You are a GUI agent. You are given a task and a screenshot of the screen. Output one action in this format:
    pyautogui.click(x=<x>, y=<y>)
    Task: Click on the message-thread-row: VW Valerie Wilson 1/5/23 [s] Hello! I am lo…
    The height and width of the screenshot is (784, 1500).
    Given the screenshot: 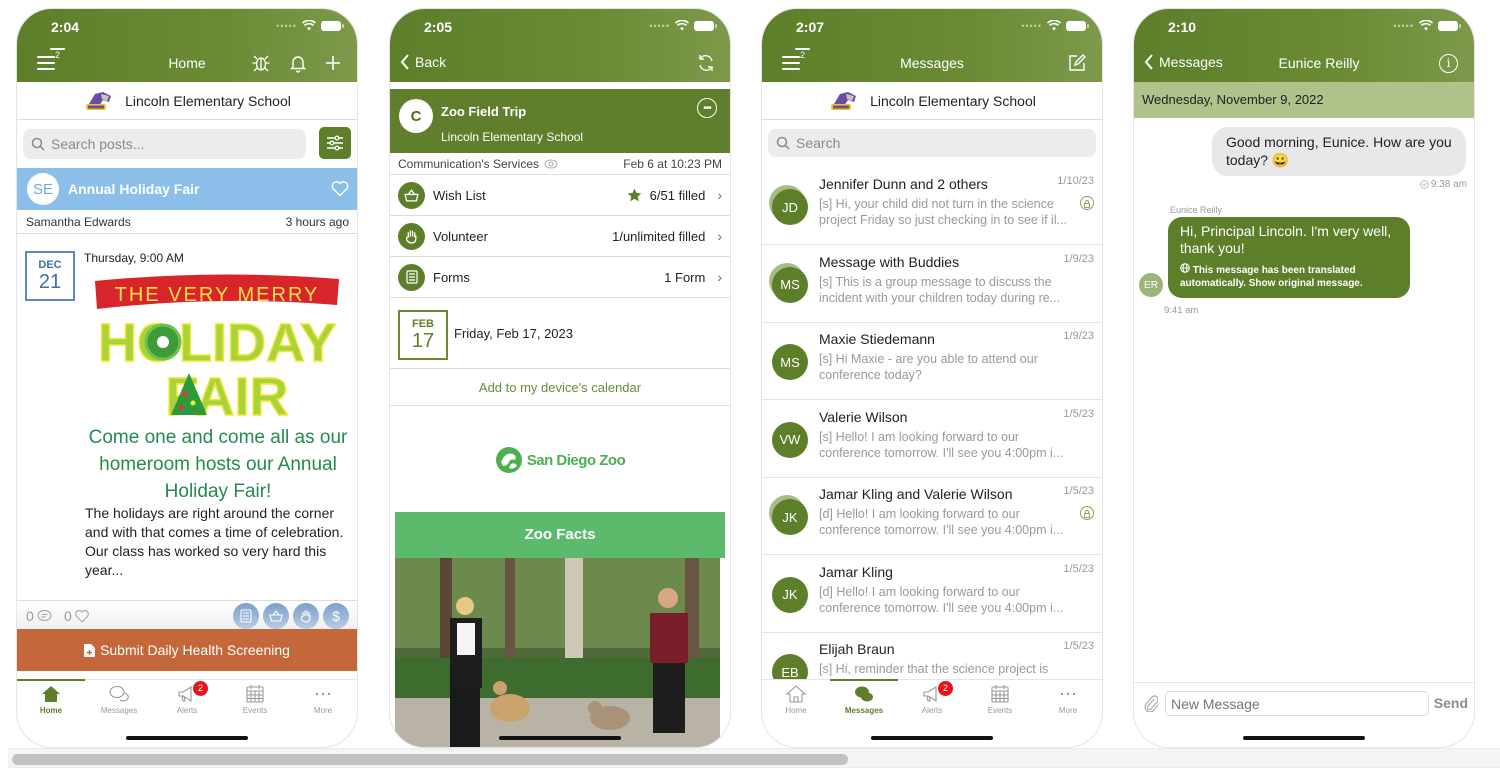 What is the action you would take?
    pyautogui.click(x=932, y=439)
    